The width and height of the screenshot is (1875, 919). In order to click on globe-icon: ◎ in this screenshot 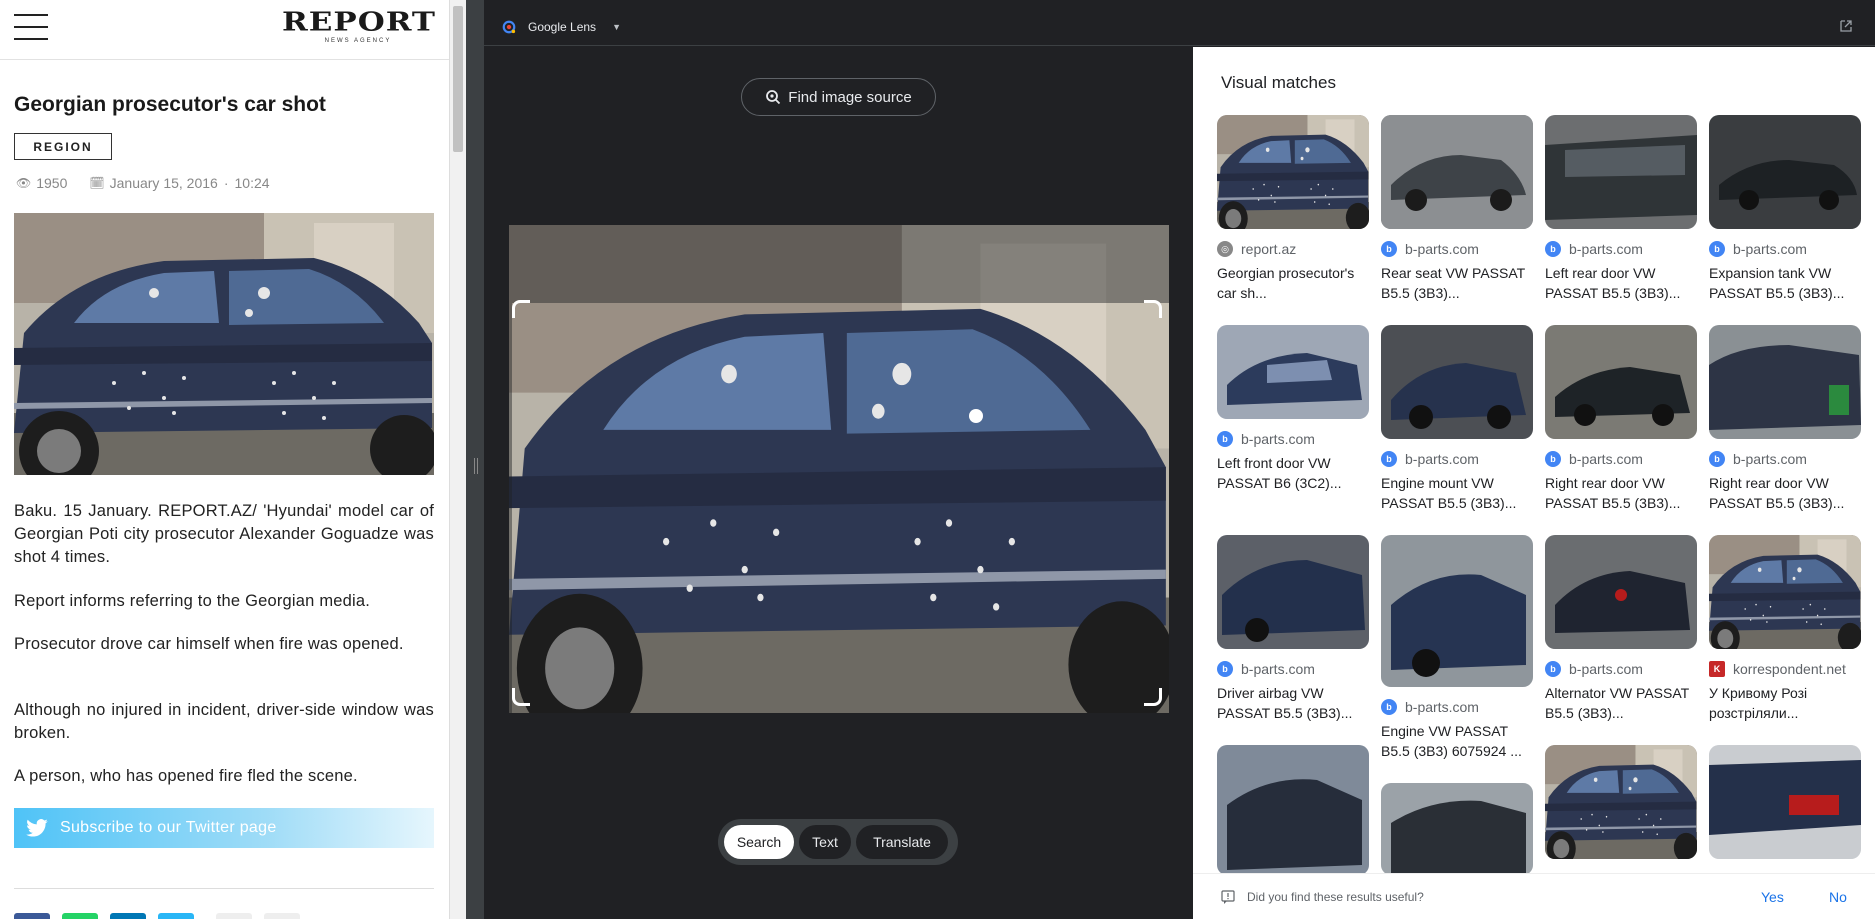, I will do `click(1225, 249)`.